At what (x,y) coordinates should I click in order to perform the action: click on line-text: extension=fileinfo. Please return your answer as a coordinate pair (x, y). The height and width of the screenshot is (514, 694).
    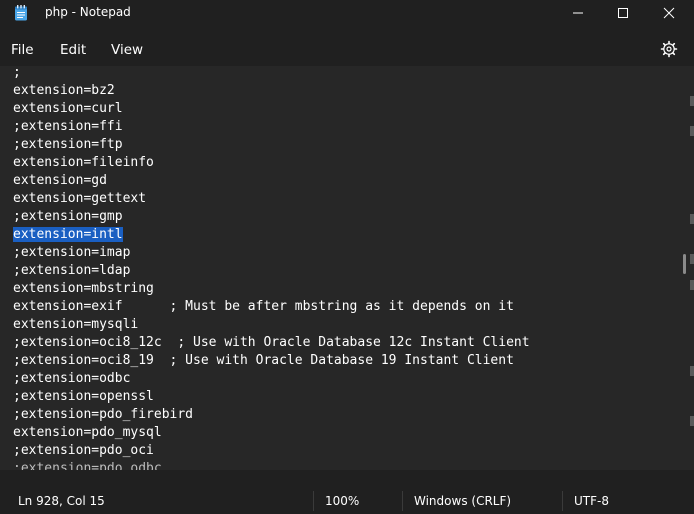
    Looking at the image, I should click on (83, 162).